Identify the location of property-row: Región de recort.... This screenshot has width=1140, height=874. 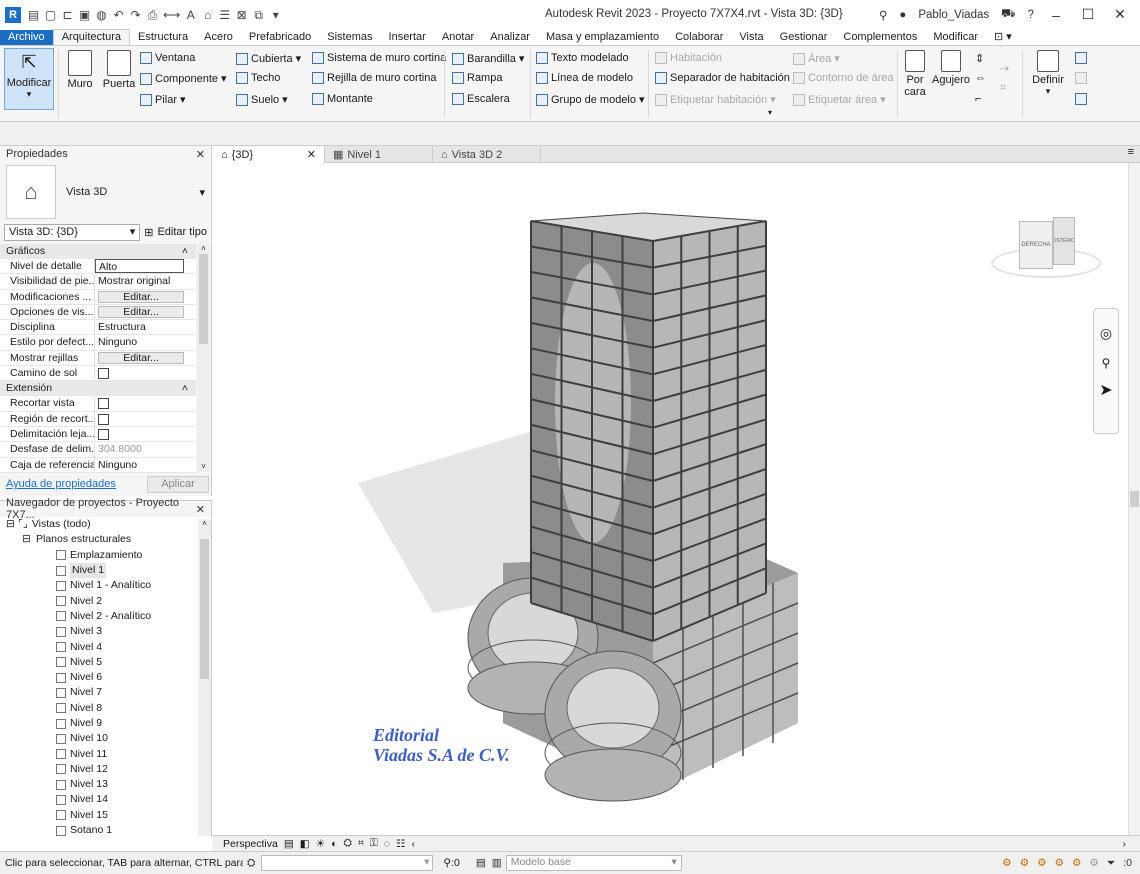
(98, 419).